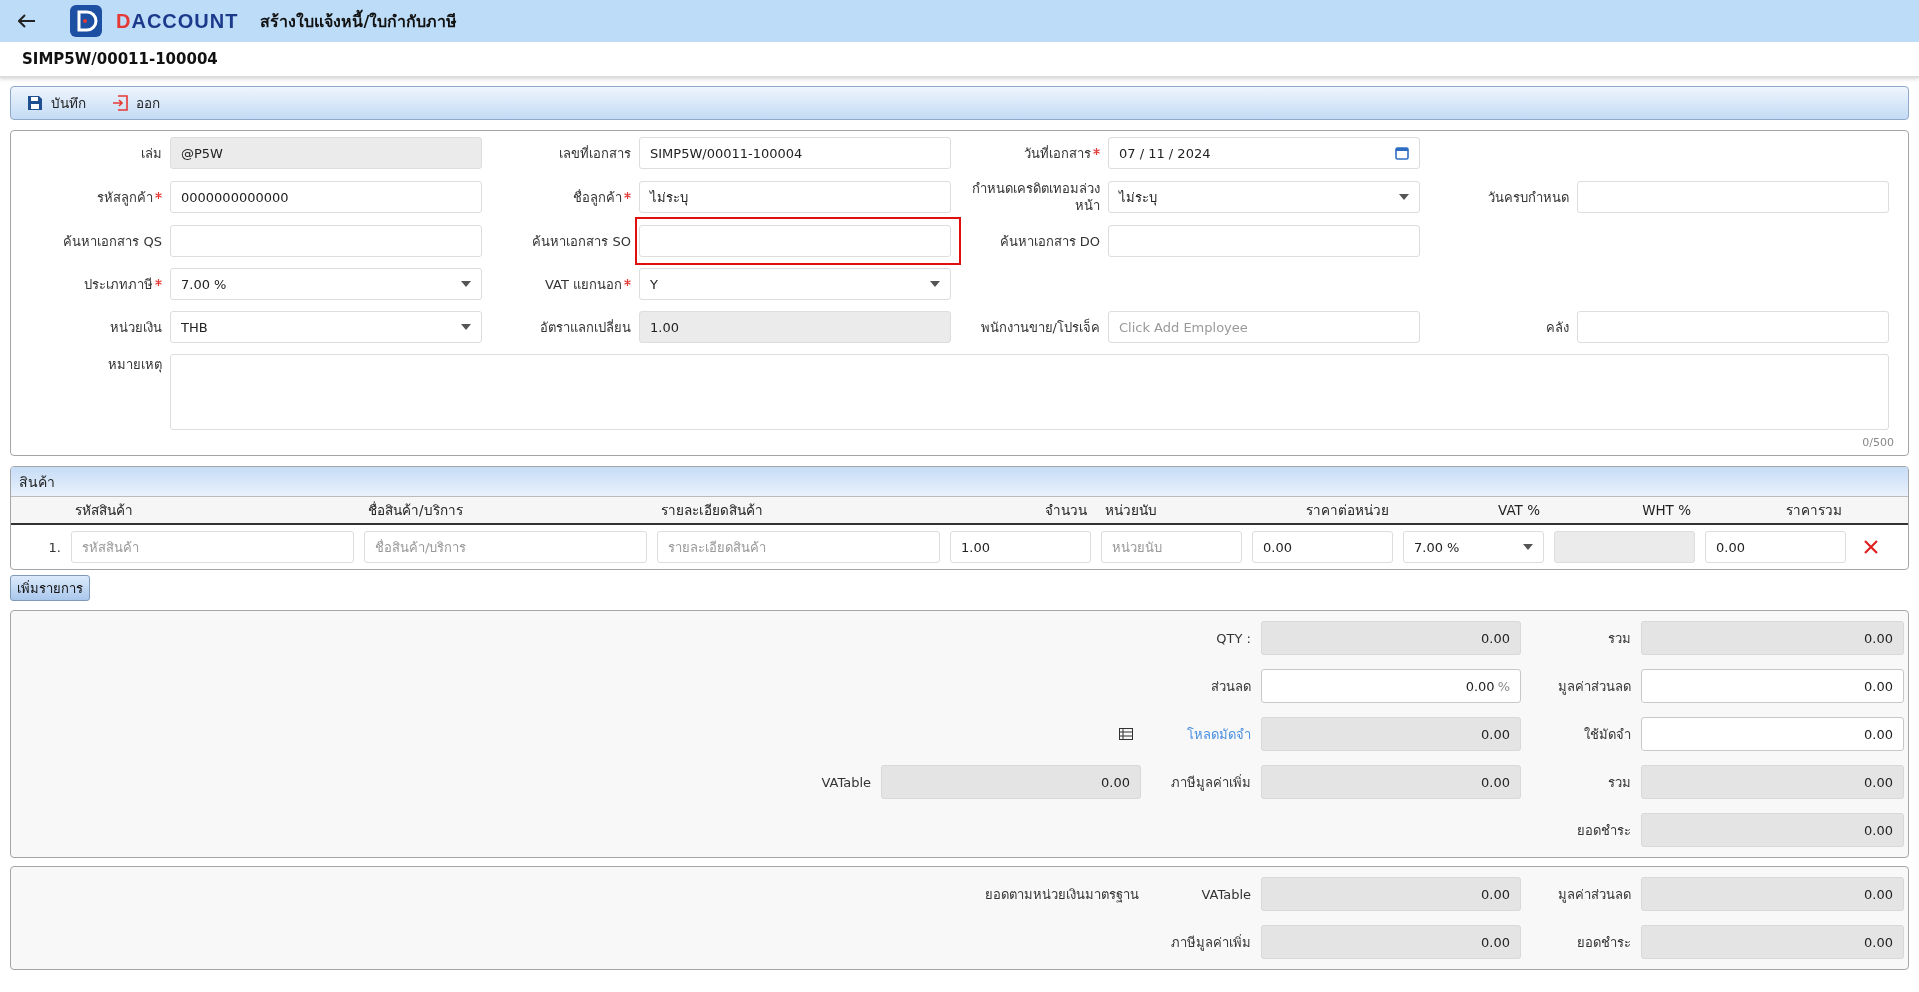 The image size is (1919, 992). Describe the element at coordinates (120, 103) in the screenshot. I see `exit-icon` at that location.